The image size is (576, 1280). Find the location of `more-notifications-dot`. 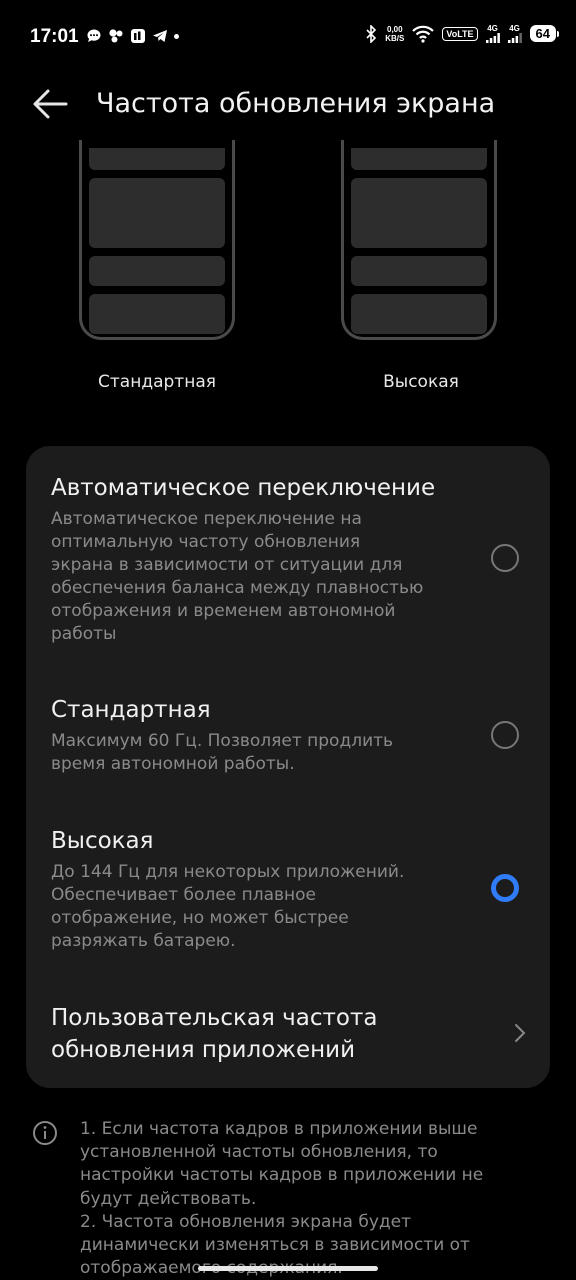

more-notifications-dot is located at coordinates (176, 36).